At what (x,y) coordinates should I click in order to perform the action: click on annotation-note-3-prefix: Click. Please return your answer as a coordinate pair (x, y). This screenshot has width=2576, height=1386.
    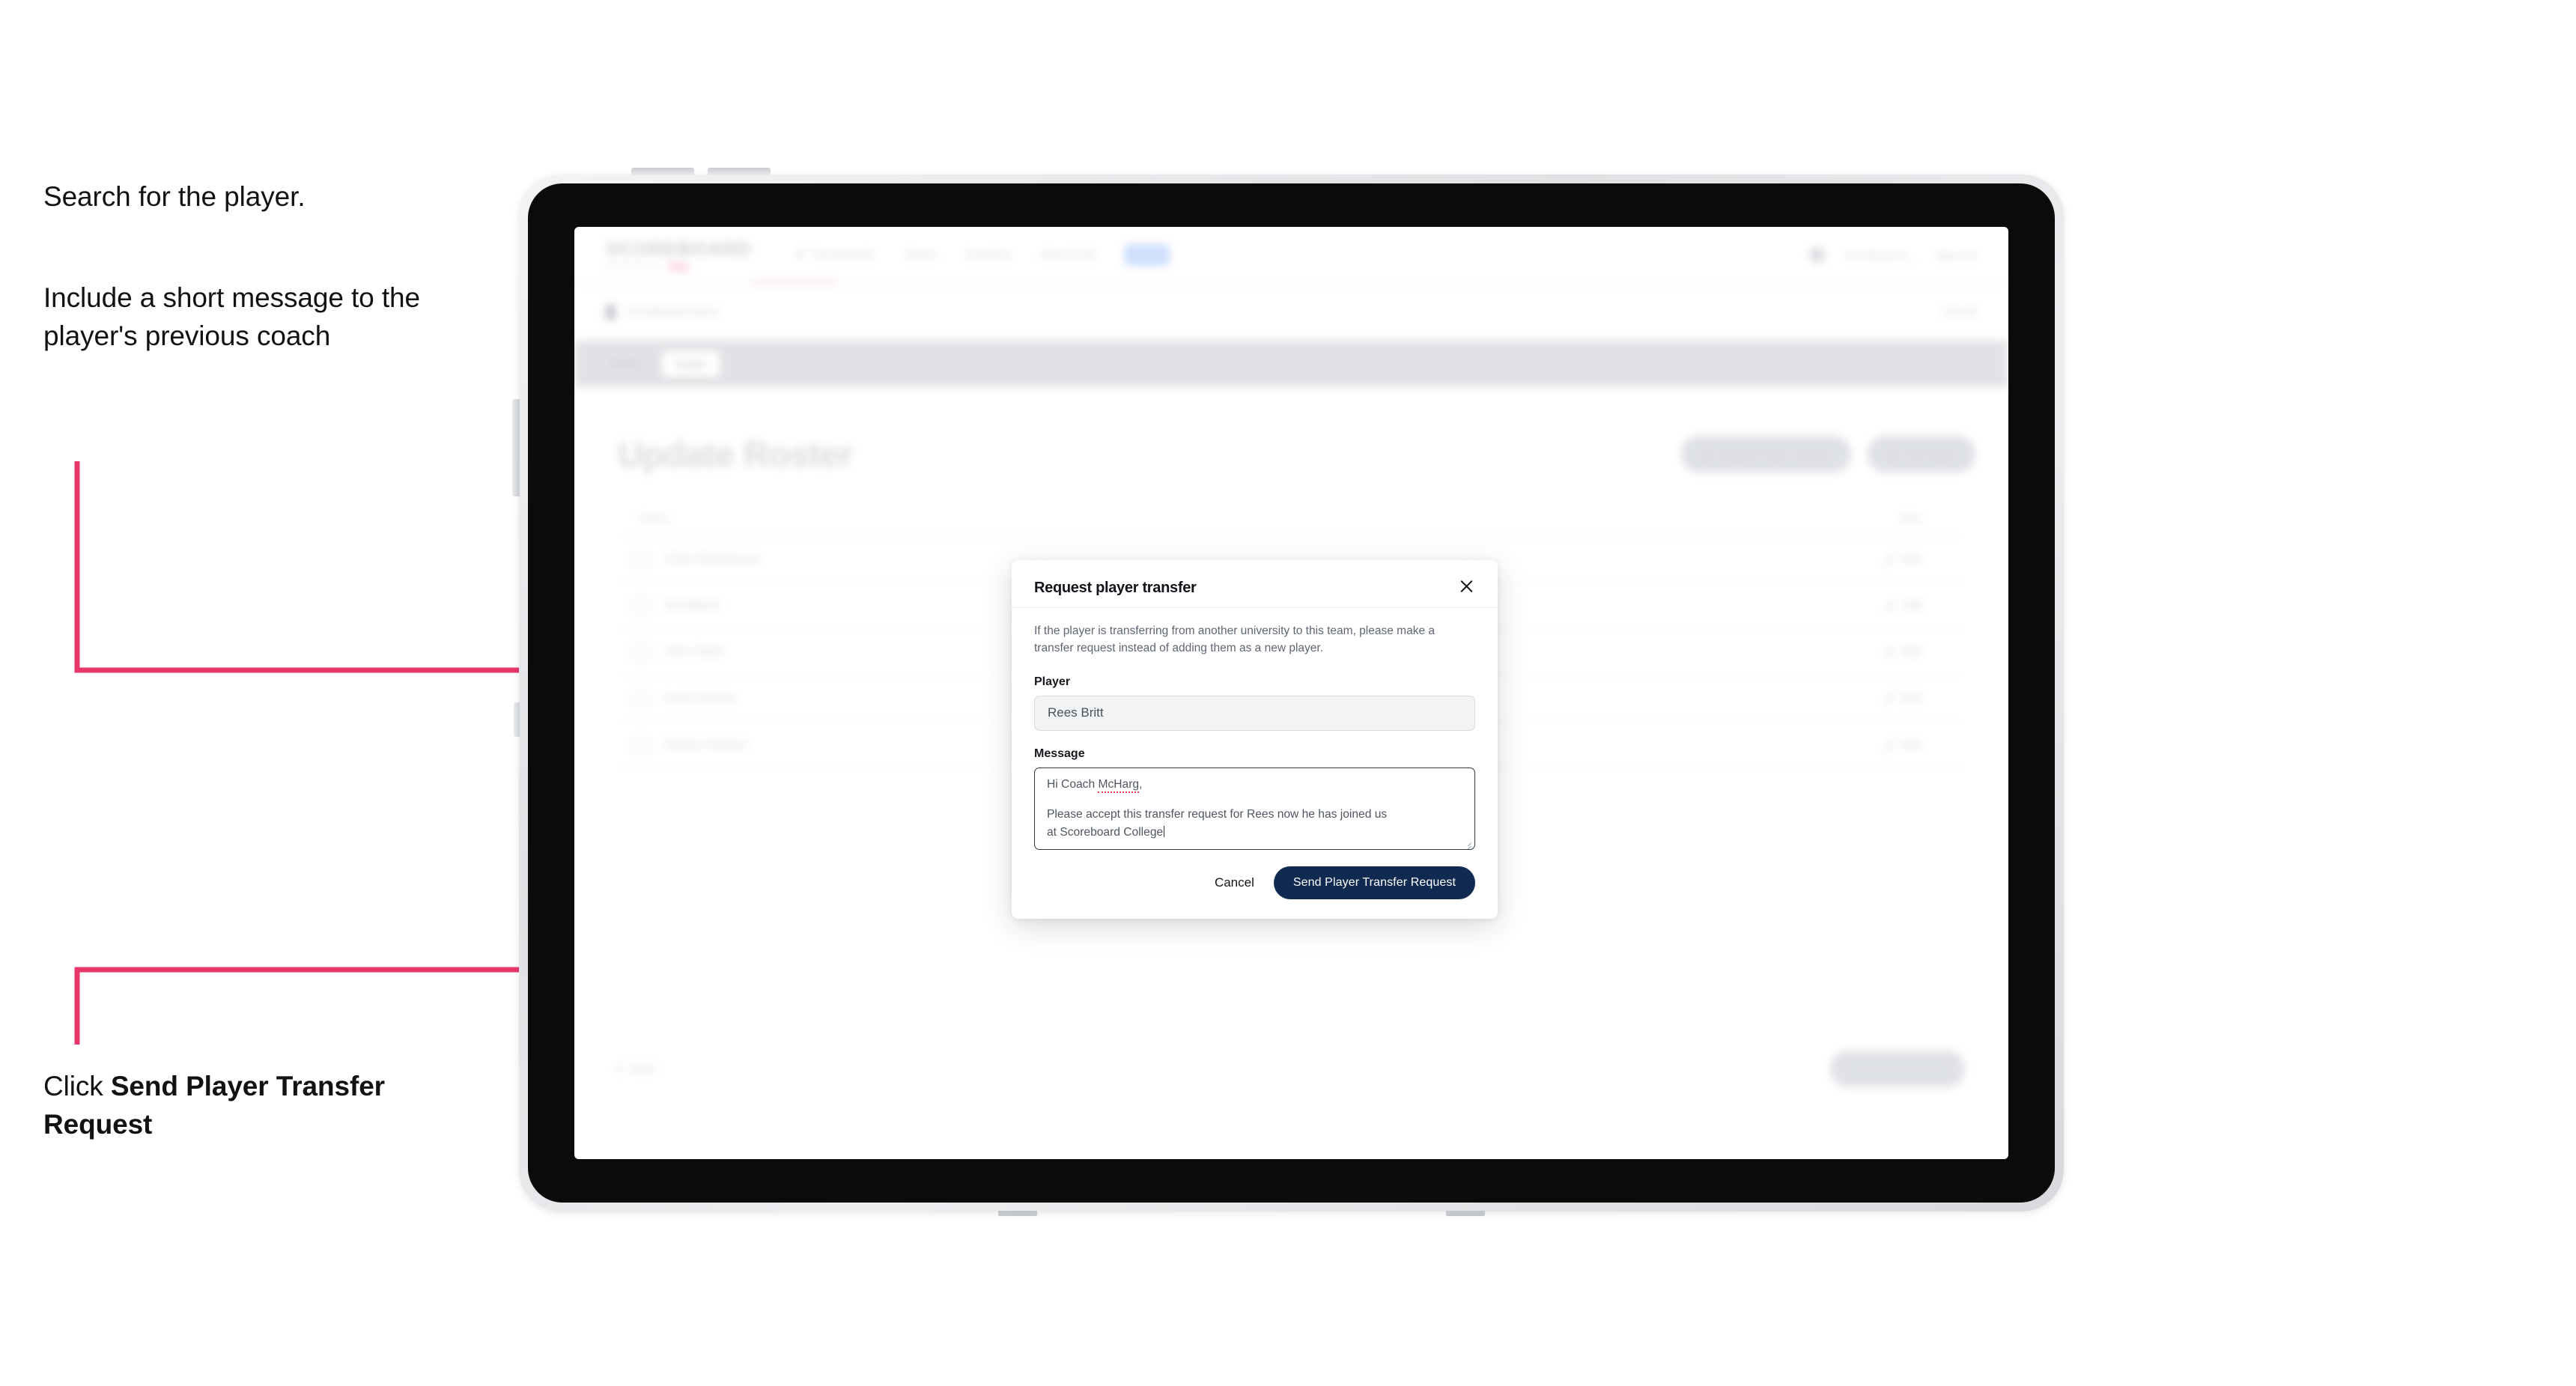
    Looking at the image, I should click on (77, 1086).